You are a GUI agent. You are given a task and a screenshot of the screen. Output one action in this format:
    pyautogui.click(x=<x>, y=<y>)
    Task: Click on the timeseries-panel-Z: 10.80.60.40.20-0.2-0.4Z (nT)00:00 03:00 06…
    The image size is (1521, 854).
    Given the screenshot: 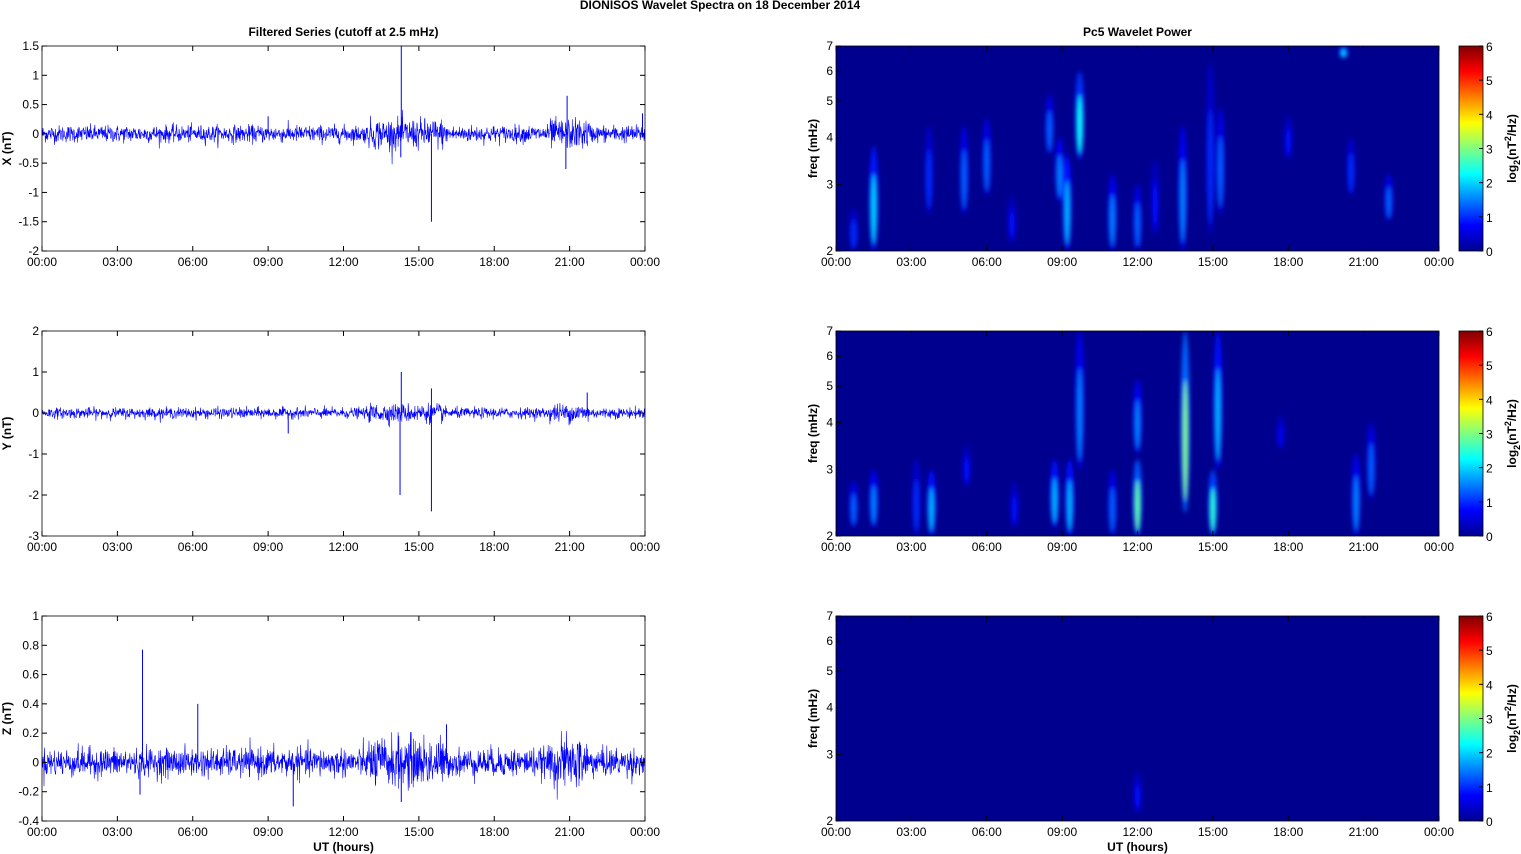 What is the action you would take?
    pyautogui.click(x=330, y=731)
    